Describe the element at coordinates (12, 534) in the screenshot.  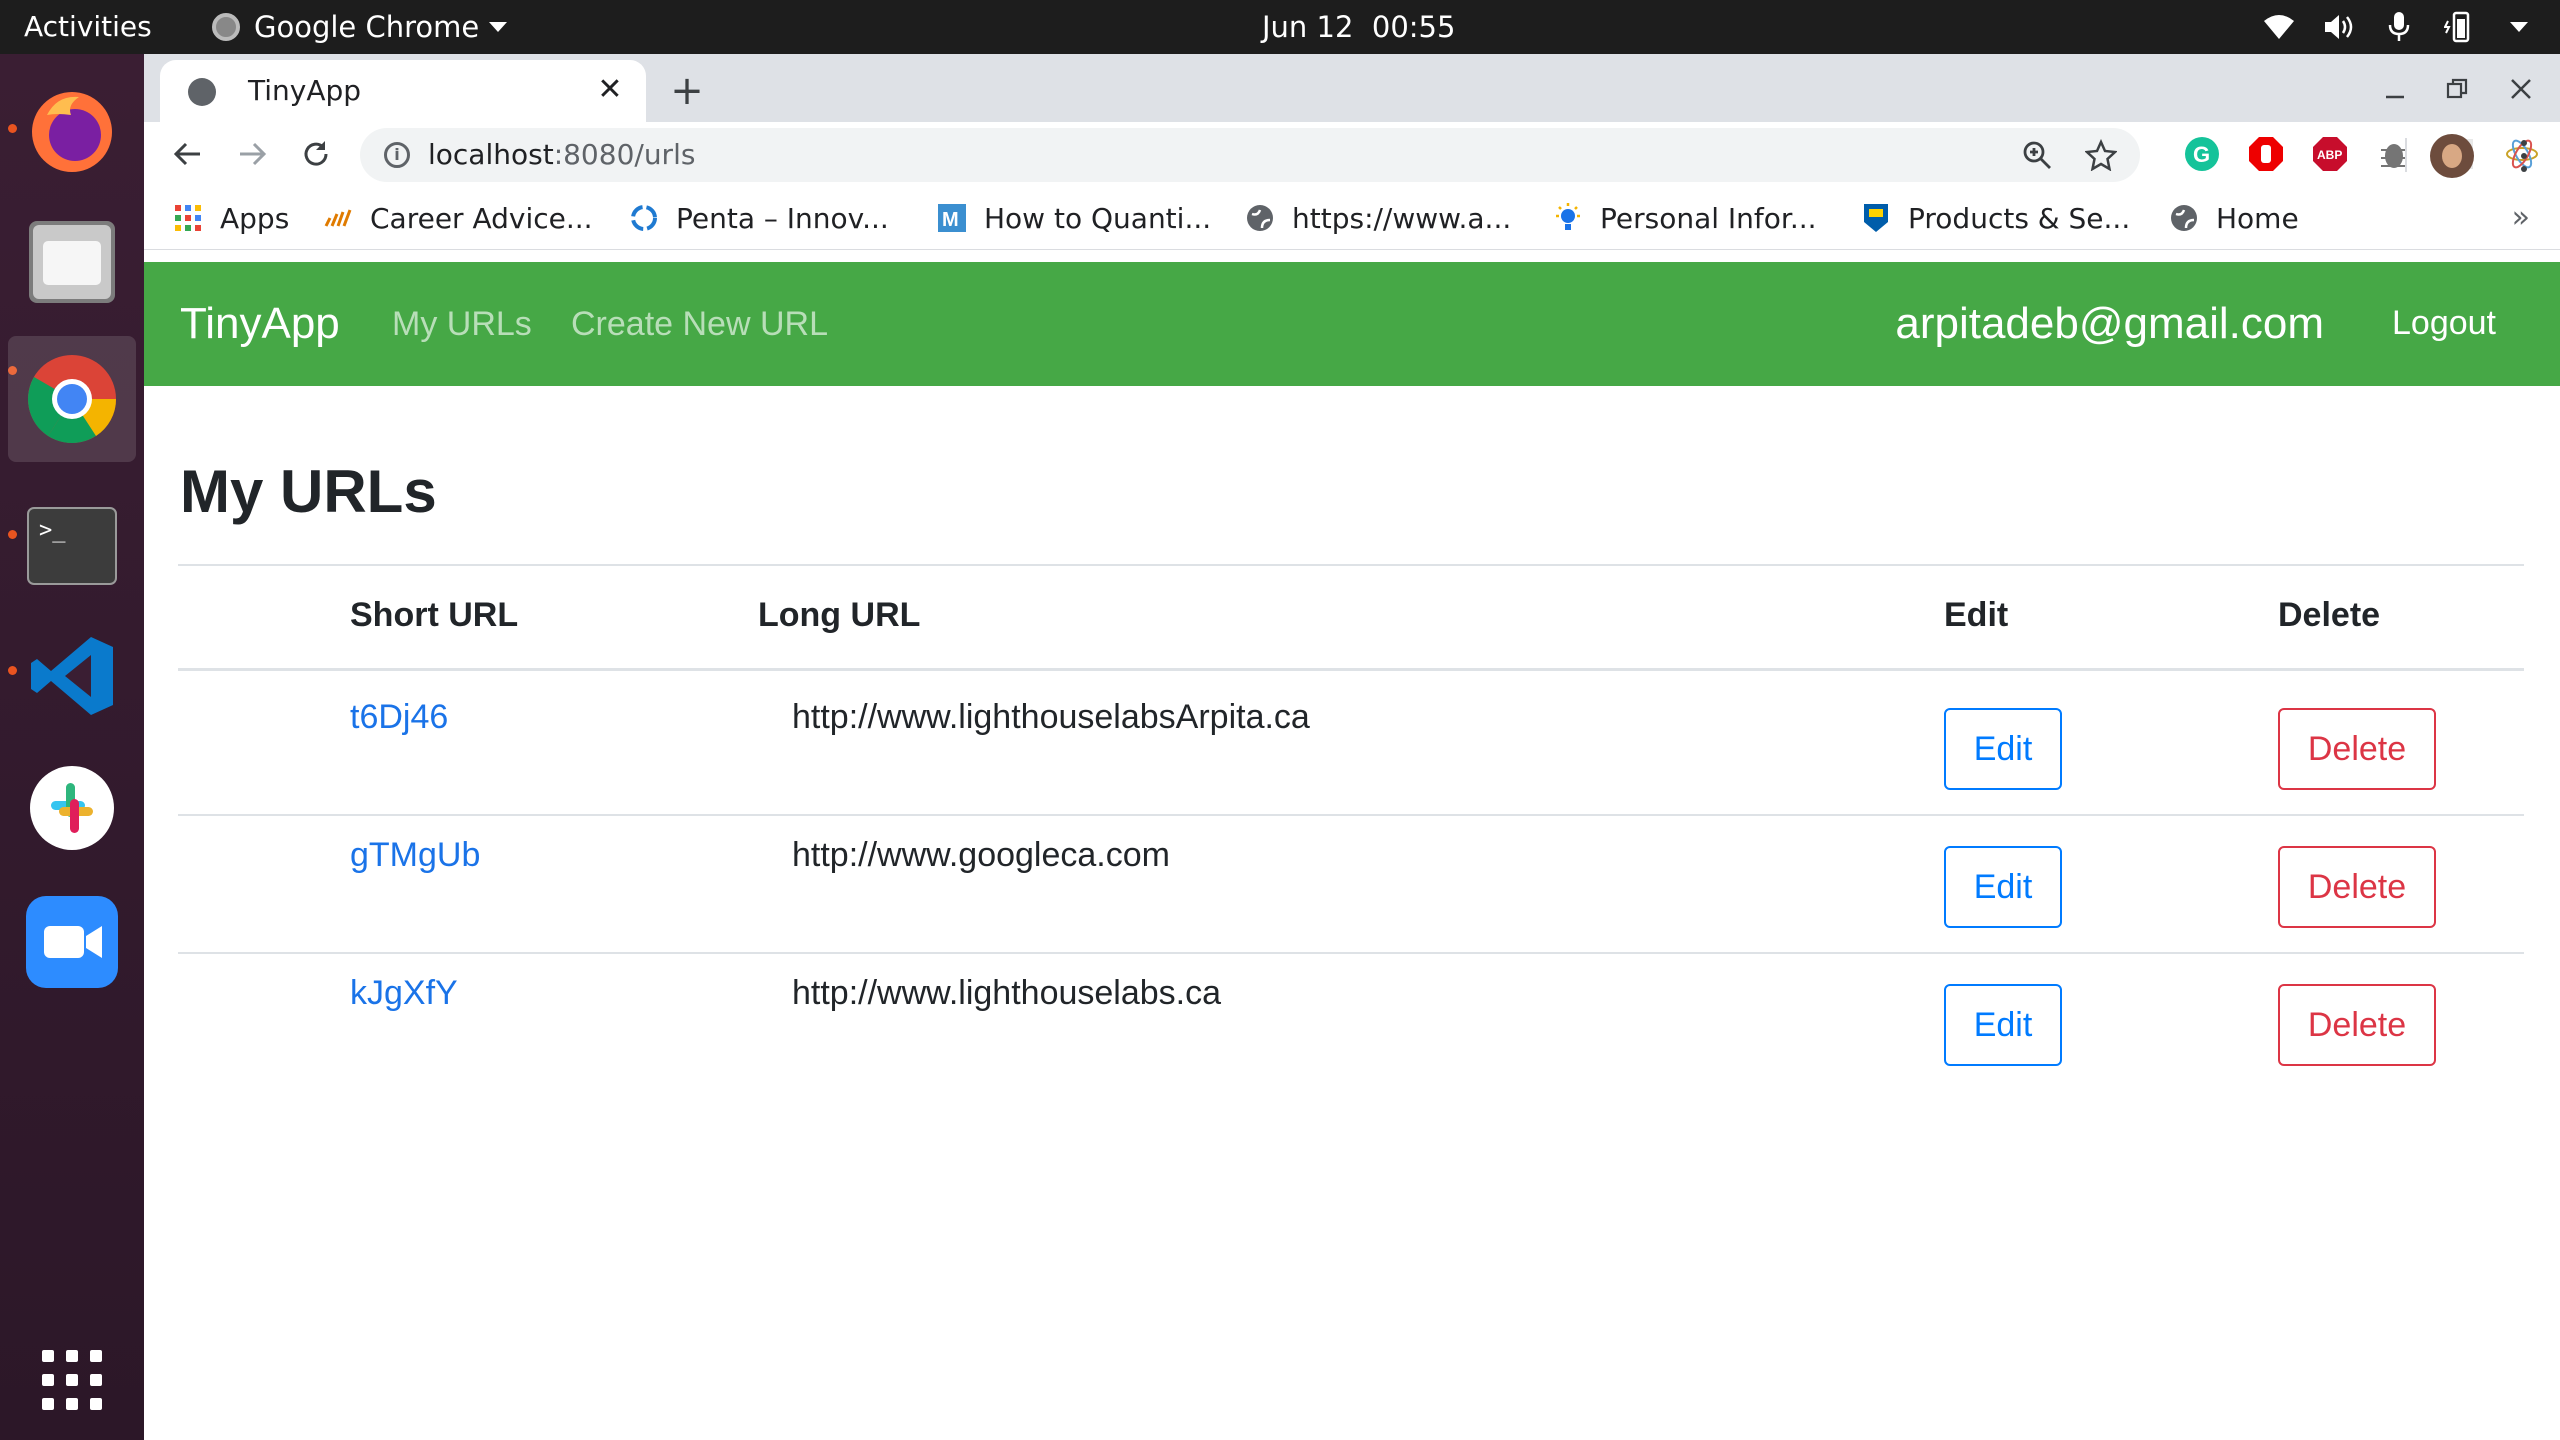
I see `terminal-running-indicator` at that location.